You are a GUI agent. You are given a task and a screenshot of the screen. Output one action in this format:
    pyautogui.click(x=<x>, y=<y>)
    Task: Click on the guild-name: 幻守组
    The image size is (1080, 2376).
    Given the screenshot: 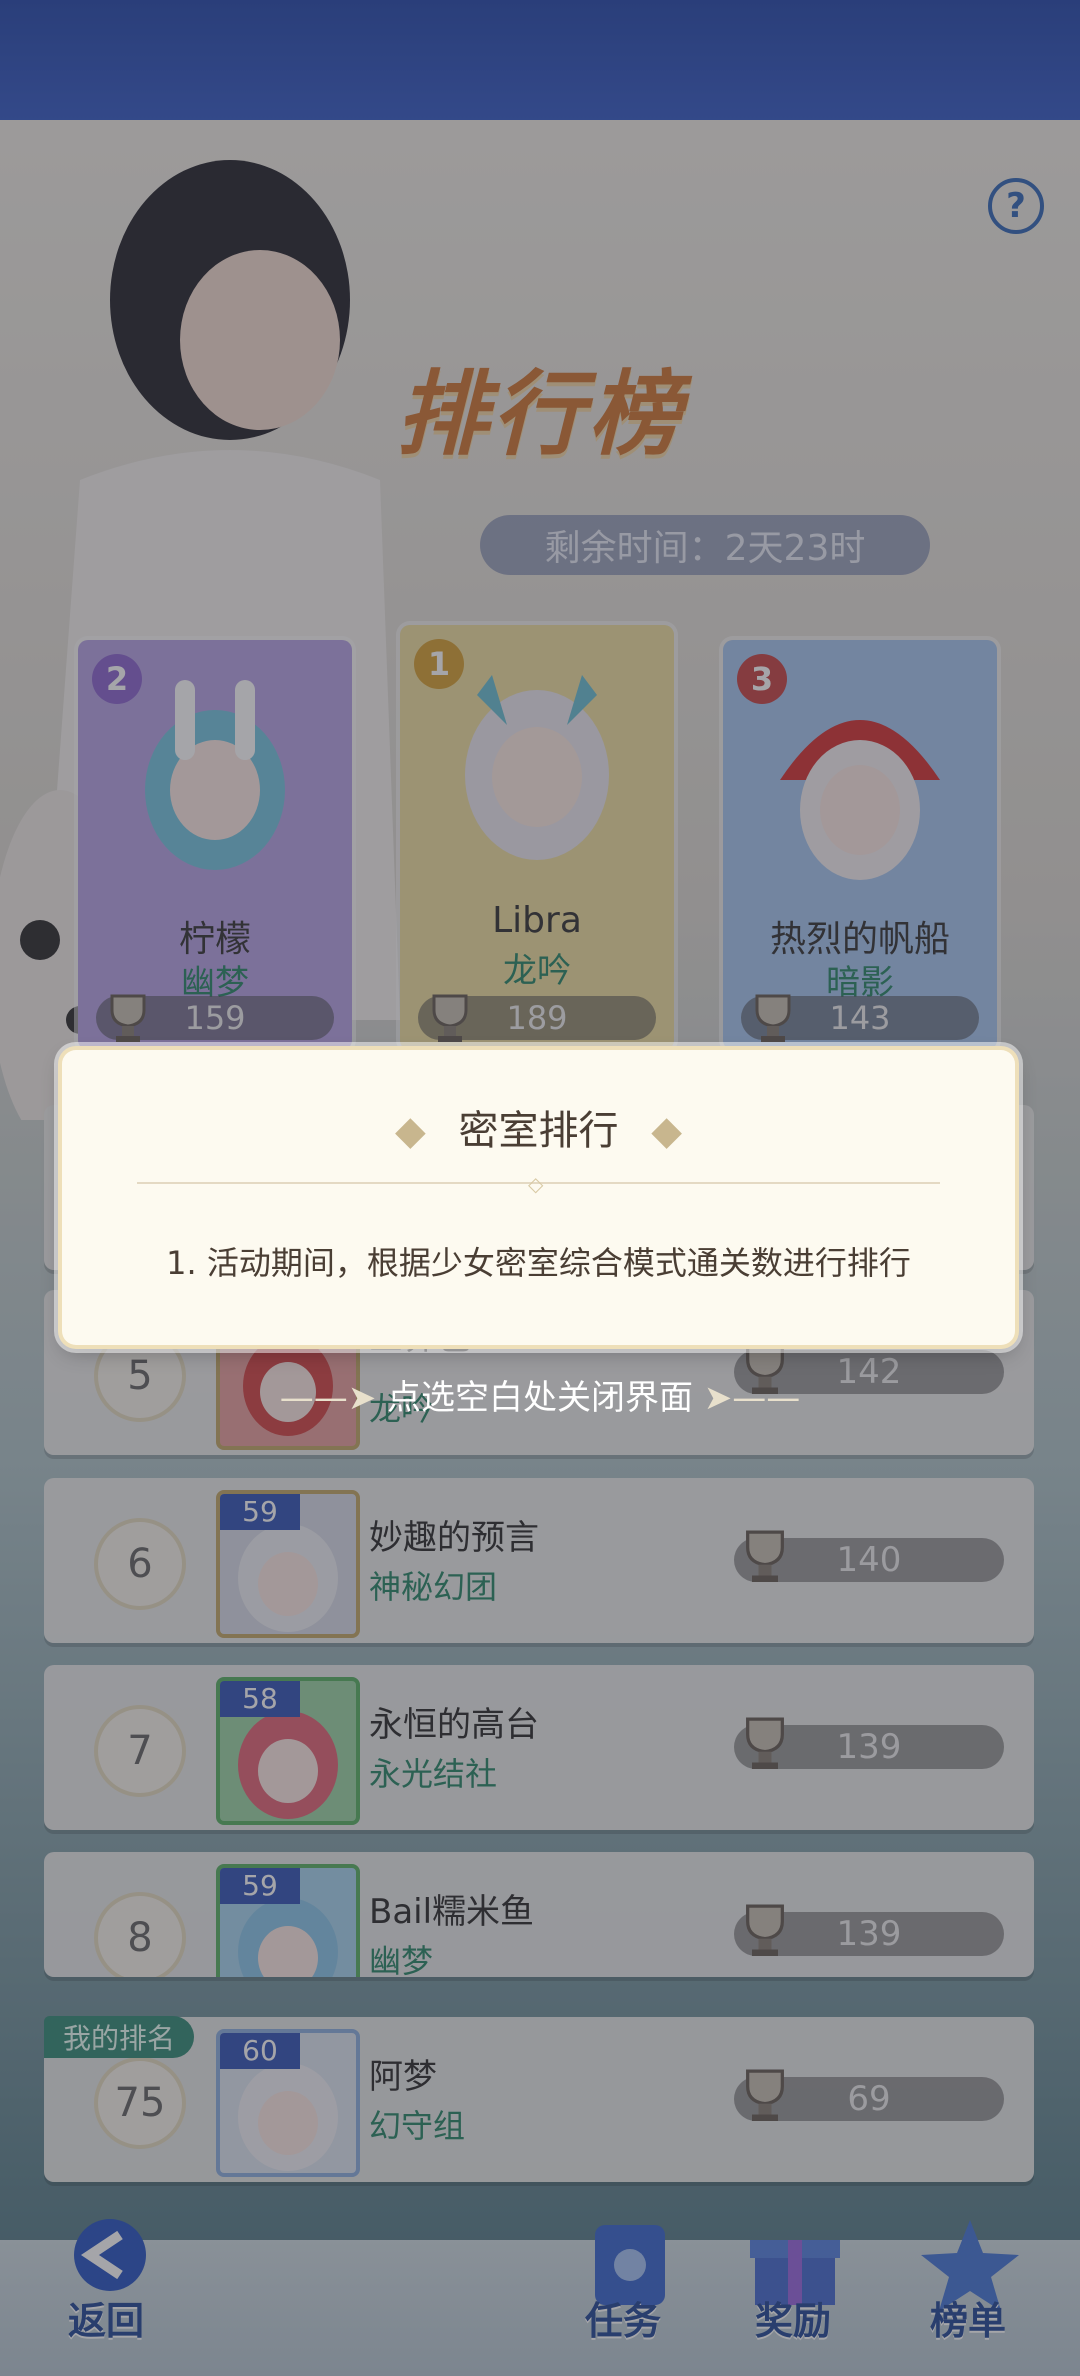 What is the action you would take?
    pyautogui.click(x=417, y=2126)
    